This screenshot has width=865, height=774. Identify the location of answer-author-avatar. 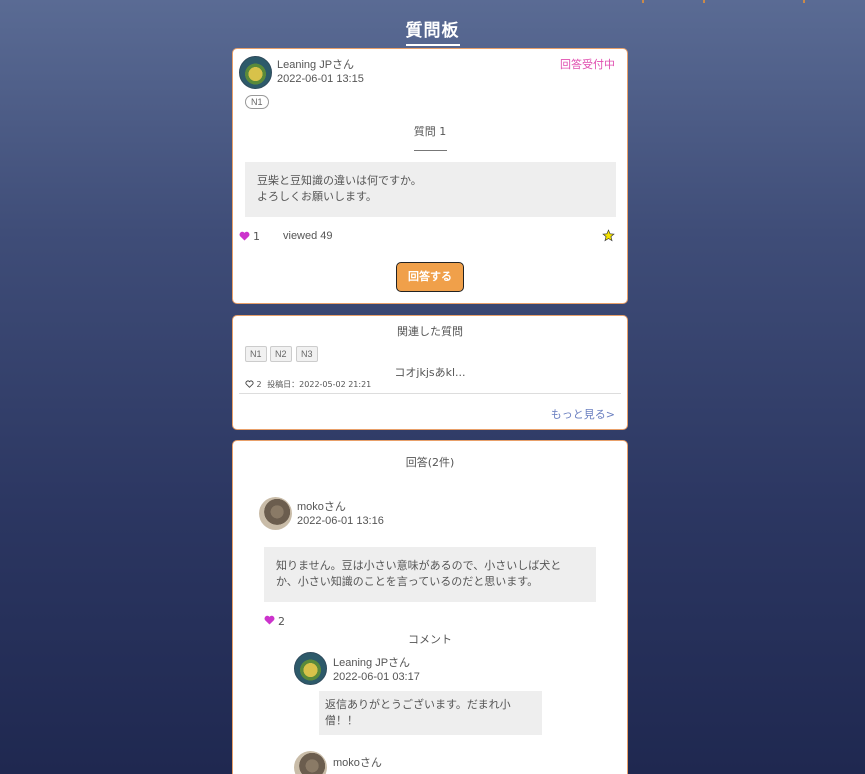
(275, 513).